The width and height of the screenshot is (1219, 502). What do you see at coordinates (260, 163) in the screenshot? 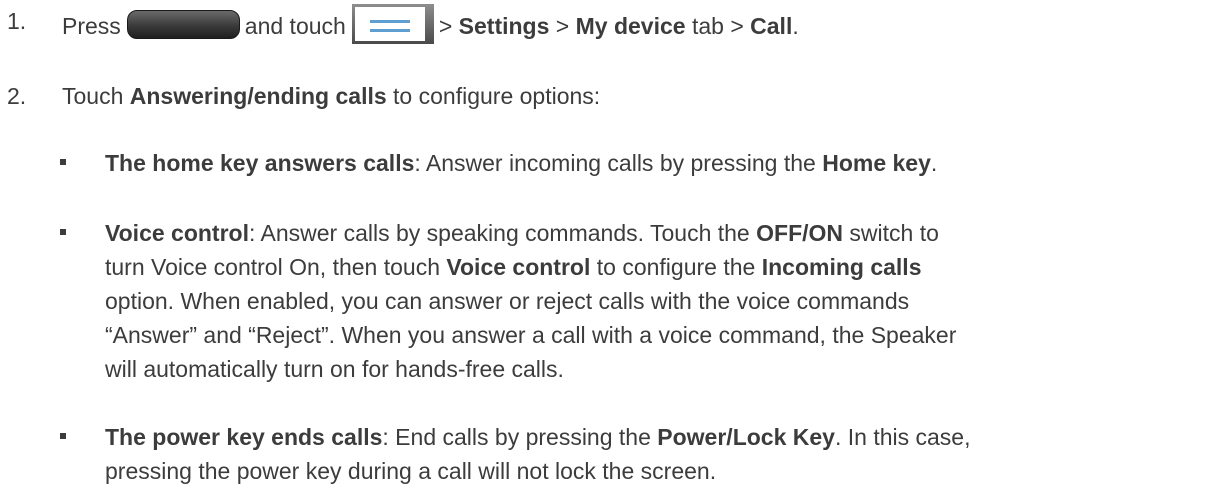
I see `bullet-title: The home key answers calls` at bounding box center [260, 163].